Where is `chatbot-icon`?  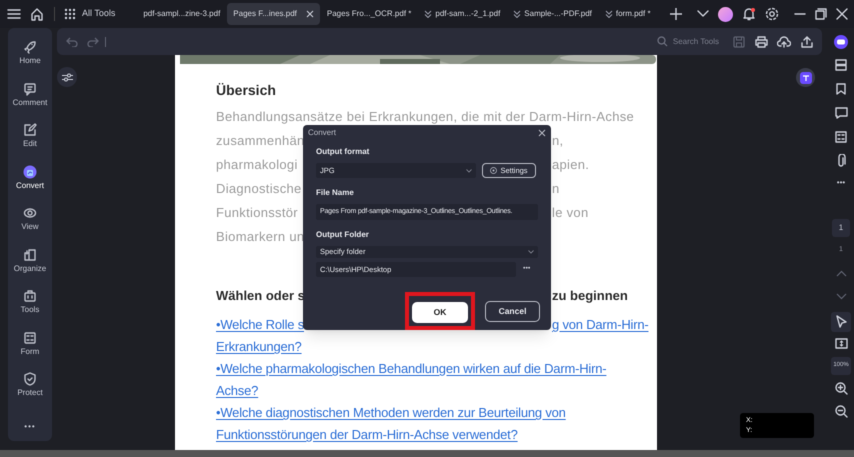
chatbot-icon is located at coordinates (841, 42).